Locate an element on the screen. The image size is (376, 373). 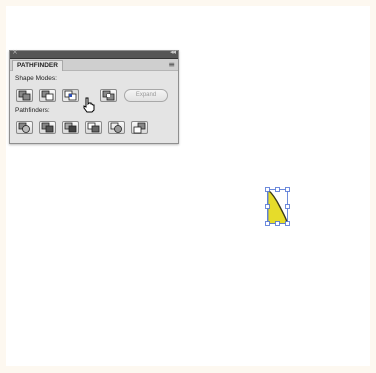
outline-button is located at coordinates (116, 127).